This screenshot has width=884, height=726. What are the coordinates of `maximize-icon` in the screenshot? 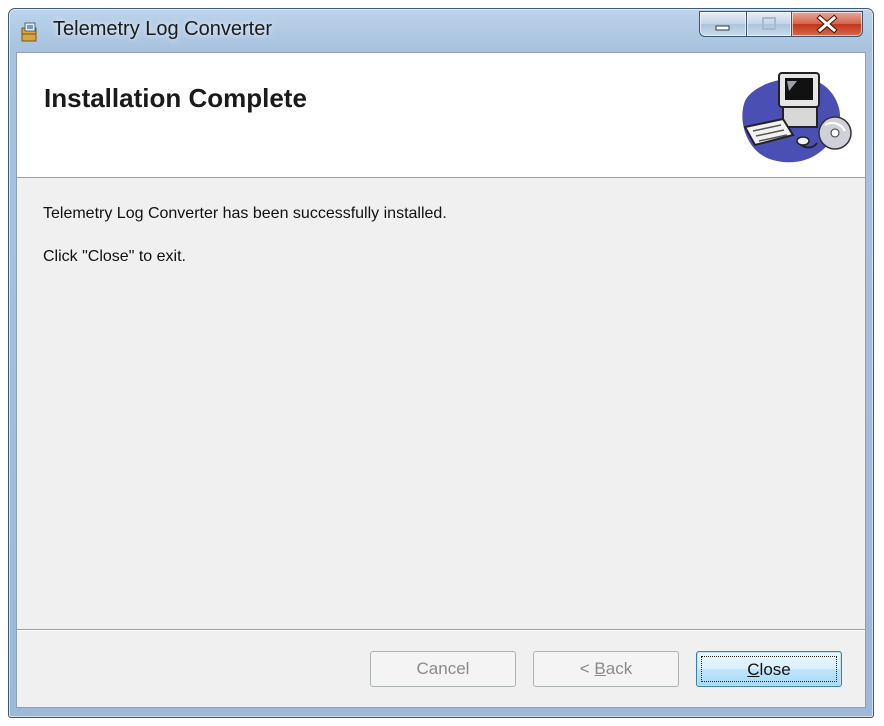 It's located at (769, 23).